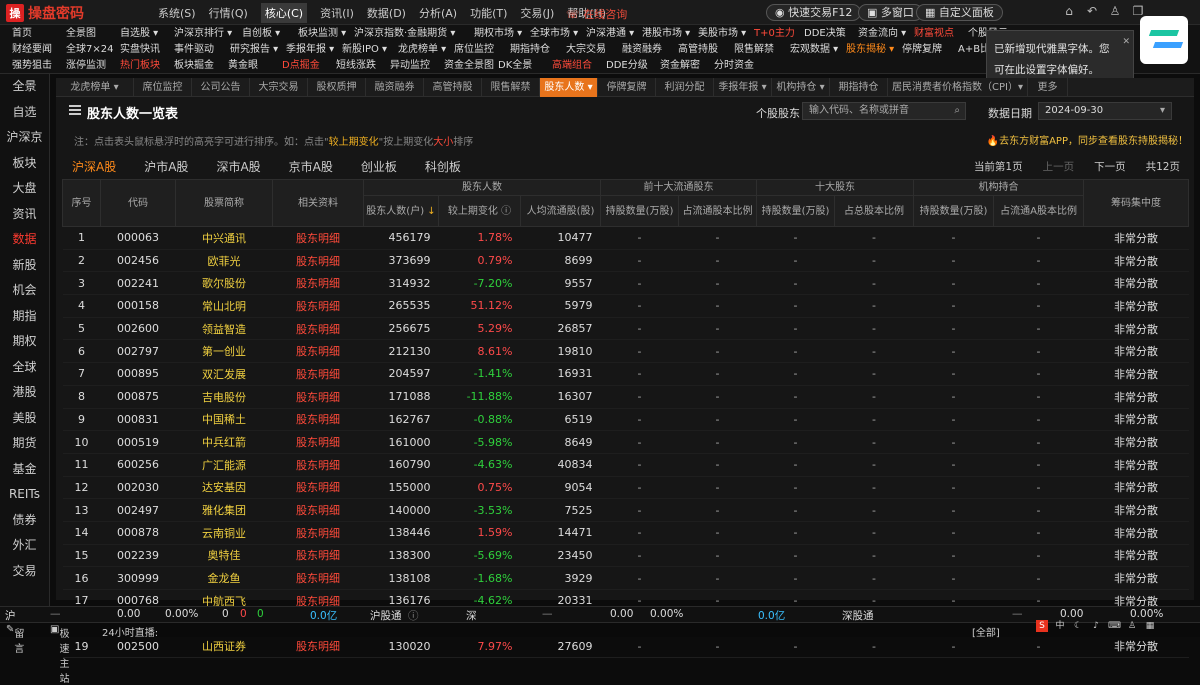  Describe the element at coordinates (614, 34) in the screenshot. I see `menu-row1-item-9: 沪深港通 ▾` at that location.